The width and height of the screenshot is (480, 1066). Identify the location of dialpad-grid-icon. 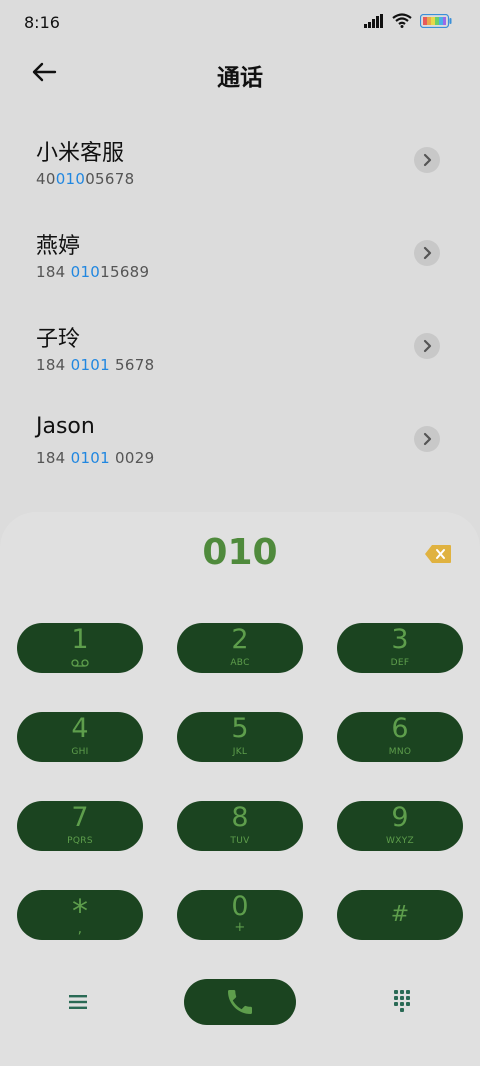
(402, 1001).